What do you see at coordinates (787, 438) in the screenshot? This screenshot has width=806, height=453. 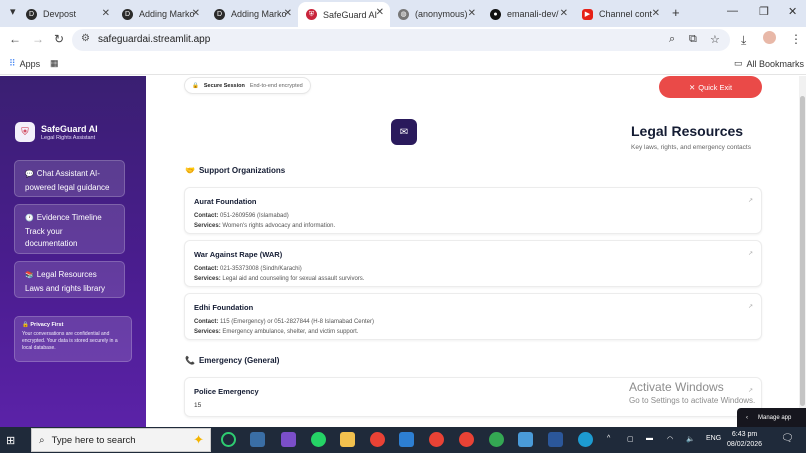 I see `notification-icon: 🗨` at bounding box center [787, 438].